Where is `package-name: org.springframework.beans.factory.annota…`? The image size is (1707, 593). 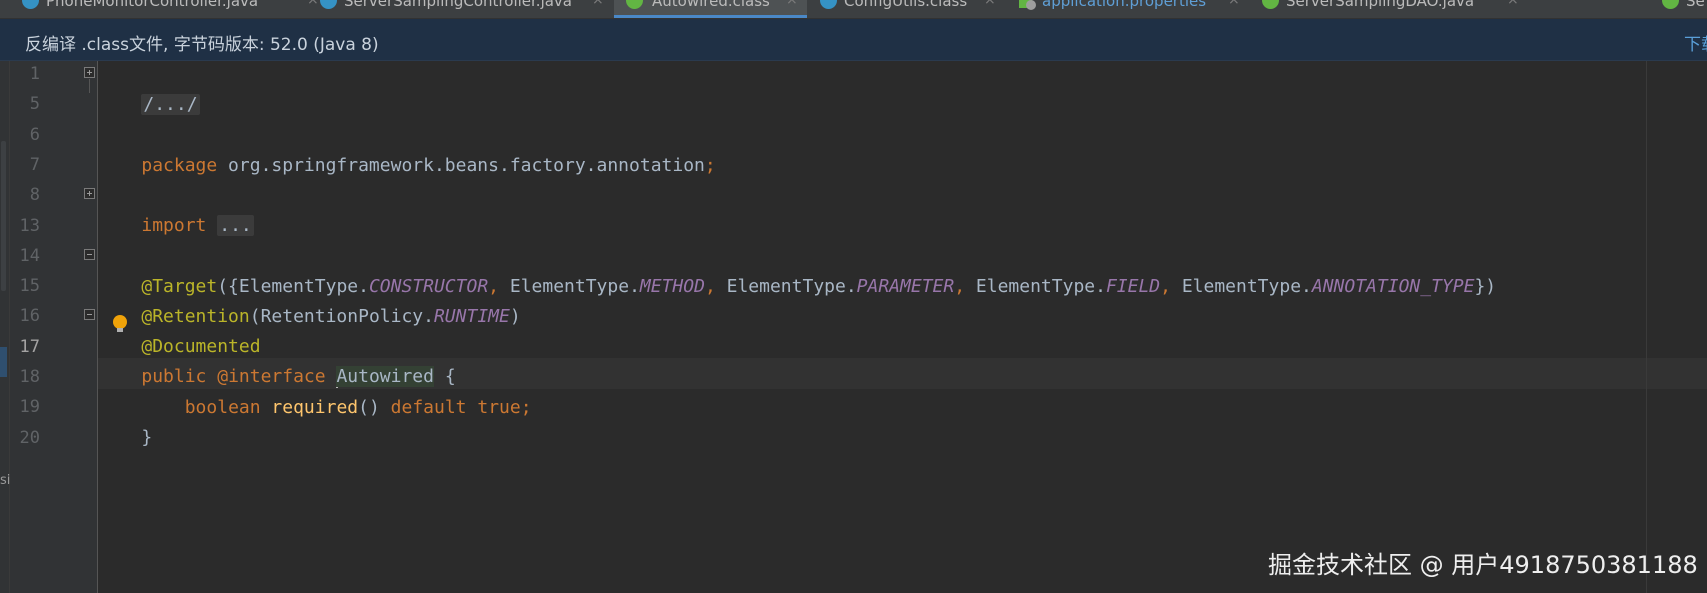
package-name: org.springframework.beans.factory.annota… is located at coordinates (461, 165).